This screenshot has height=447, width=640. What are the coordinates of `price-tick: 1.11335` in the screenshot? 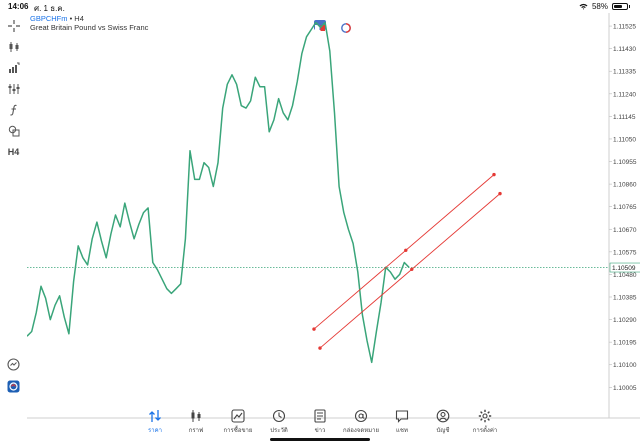 It's located at (622, 72).